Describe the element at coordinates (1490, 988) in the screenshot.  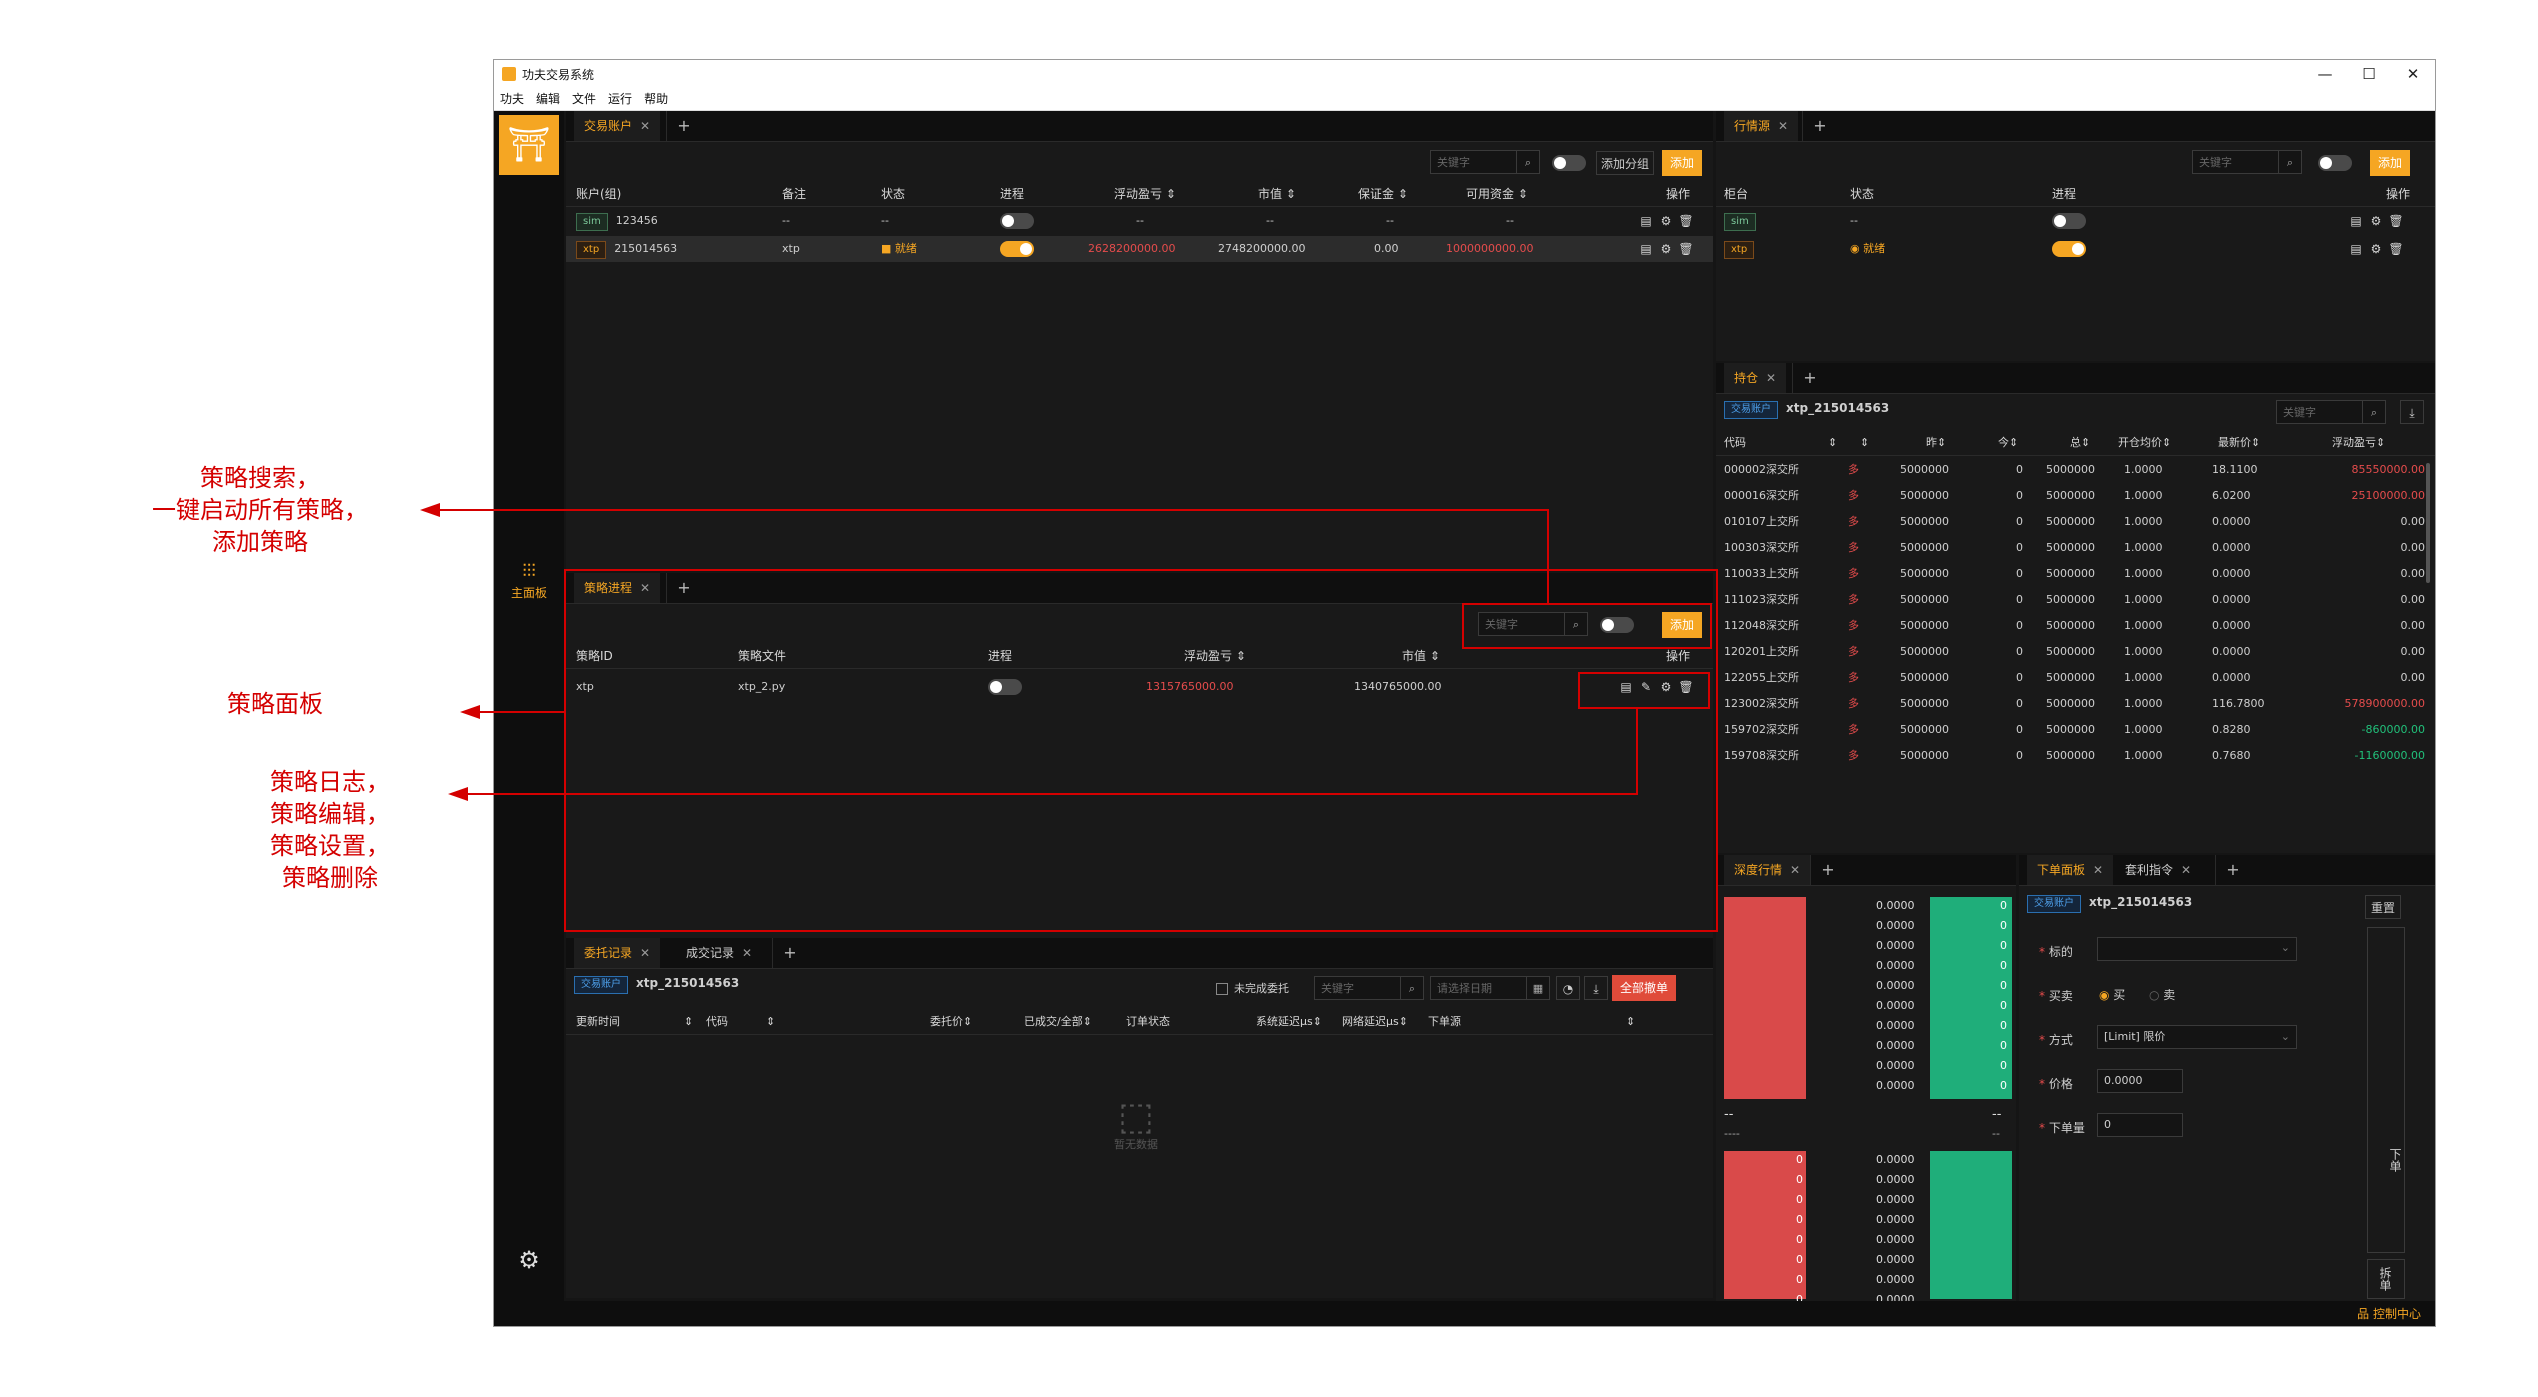
I see `date-picker: 请选择日期 ▦` at that location.